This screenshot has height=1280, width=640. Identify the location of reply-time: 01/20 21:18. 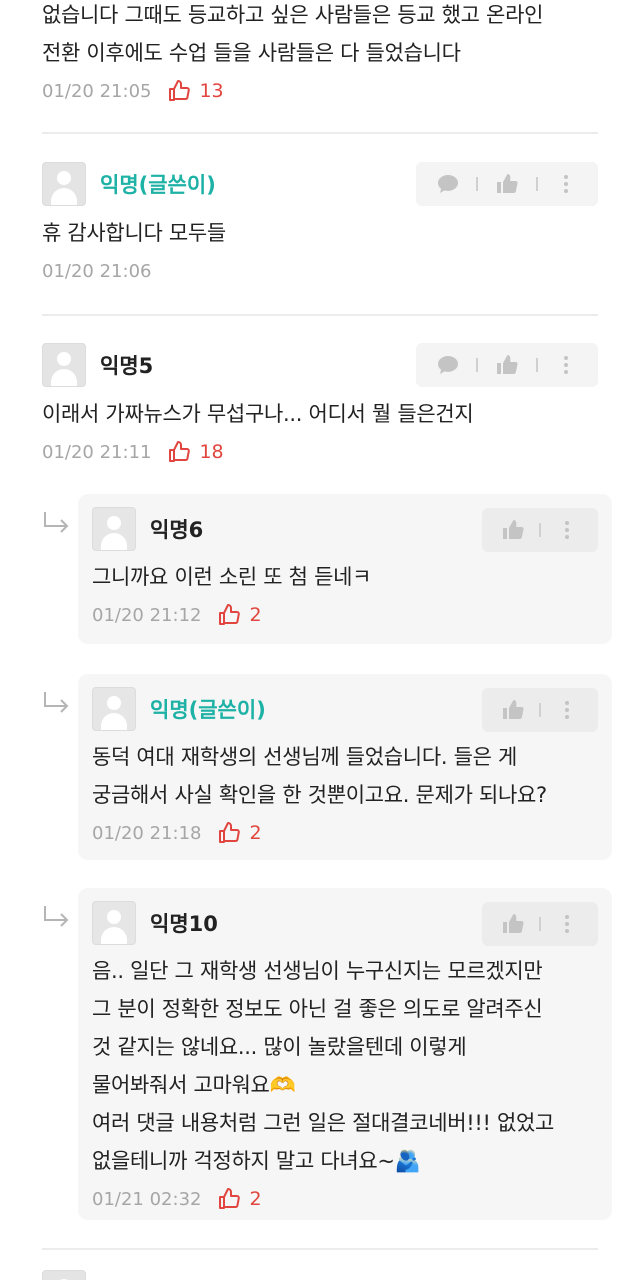
(147, 833).